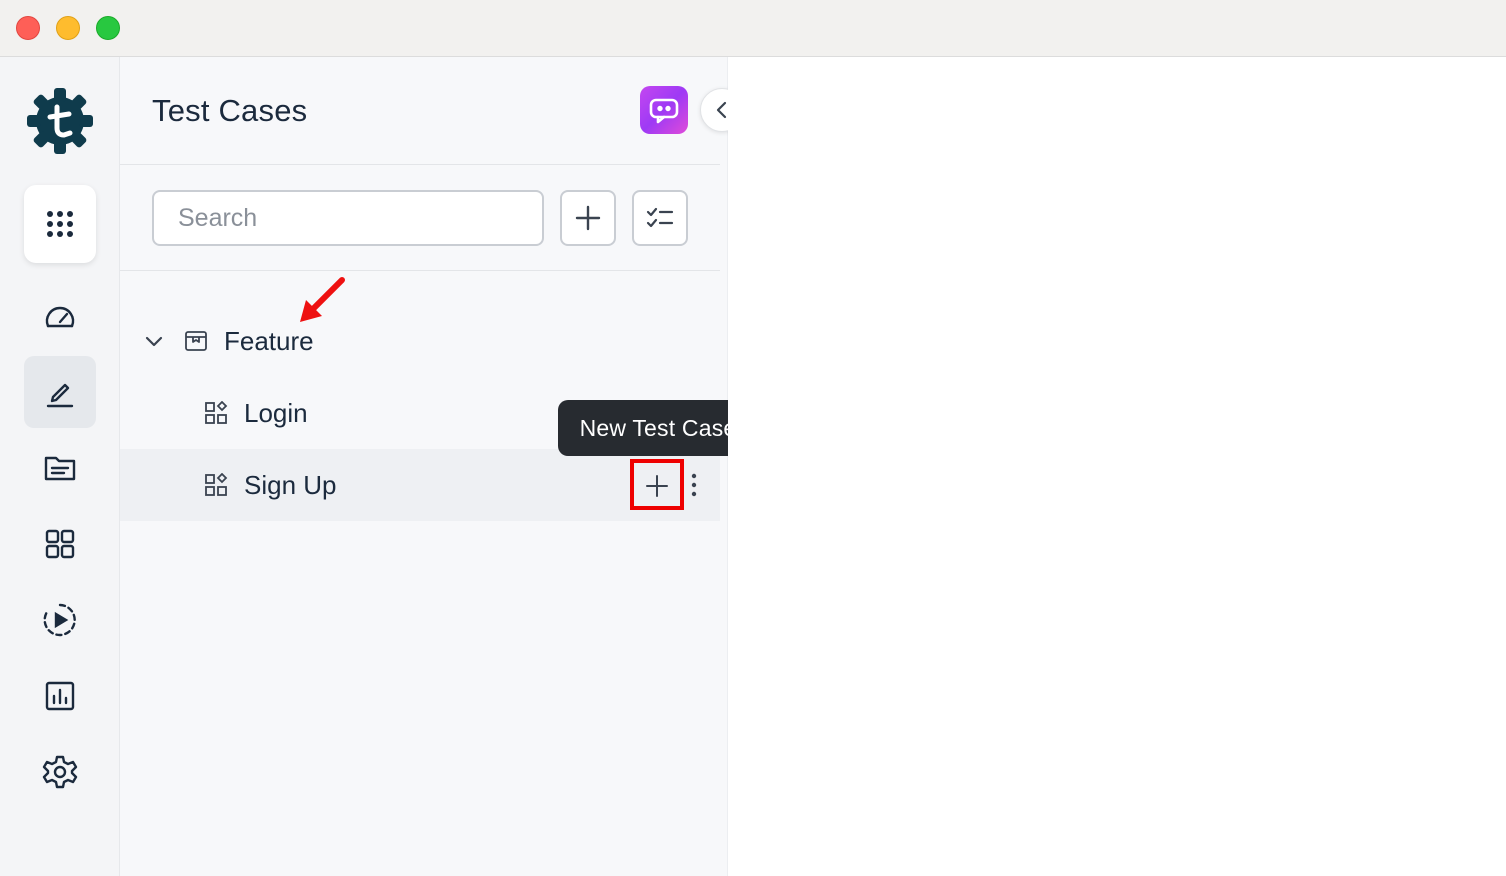 The width and height of the screenshot is (1506, 876). I want to click on nav-dashboard, so click(60, 317).